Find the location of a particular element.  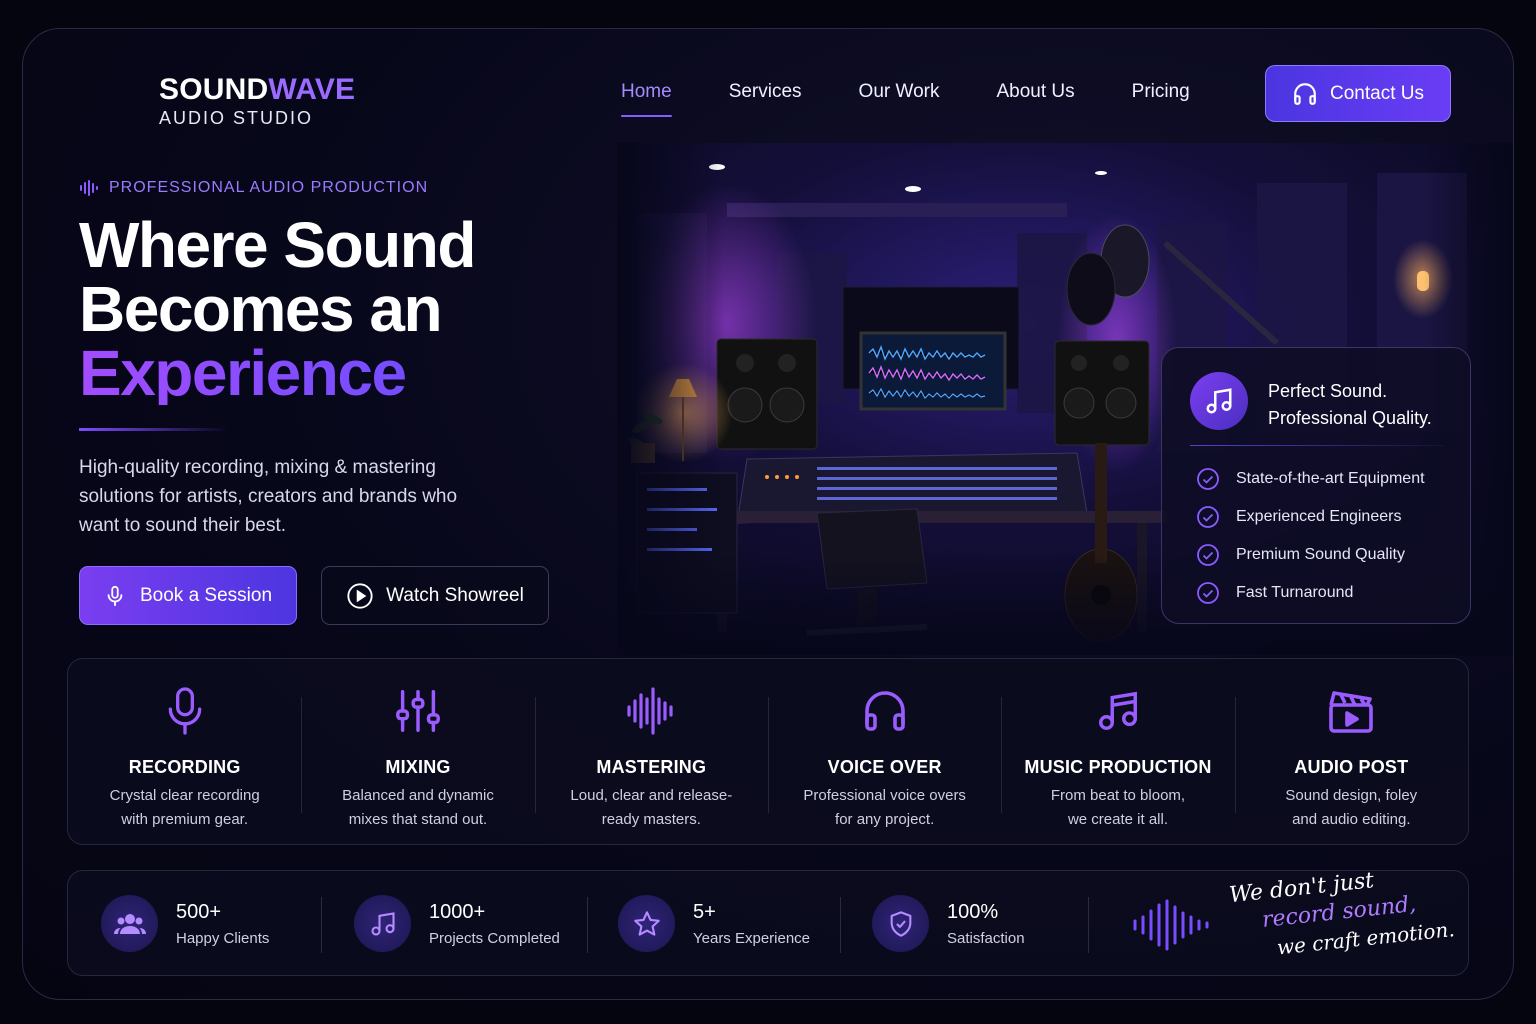

stat-projects: 1000+ Projects Completed is located at coordinates (457, 923).